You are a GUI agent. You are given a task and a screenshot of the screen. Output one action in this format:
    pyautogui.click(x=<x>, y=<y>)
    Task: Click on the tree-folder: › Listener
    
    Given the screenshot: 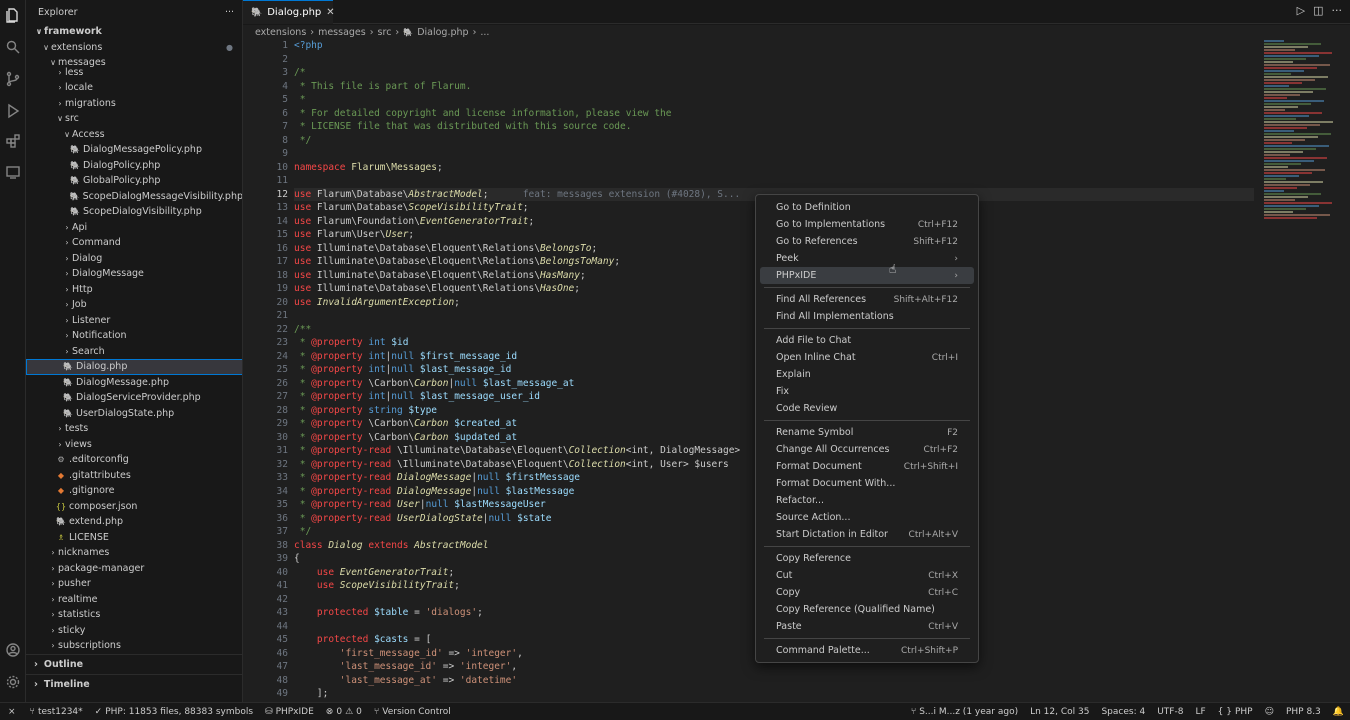 What is the action you would take?
    pyautogui.click(x=134, y=321)
    